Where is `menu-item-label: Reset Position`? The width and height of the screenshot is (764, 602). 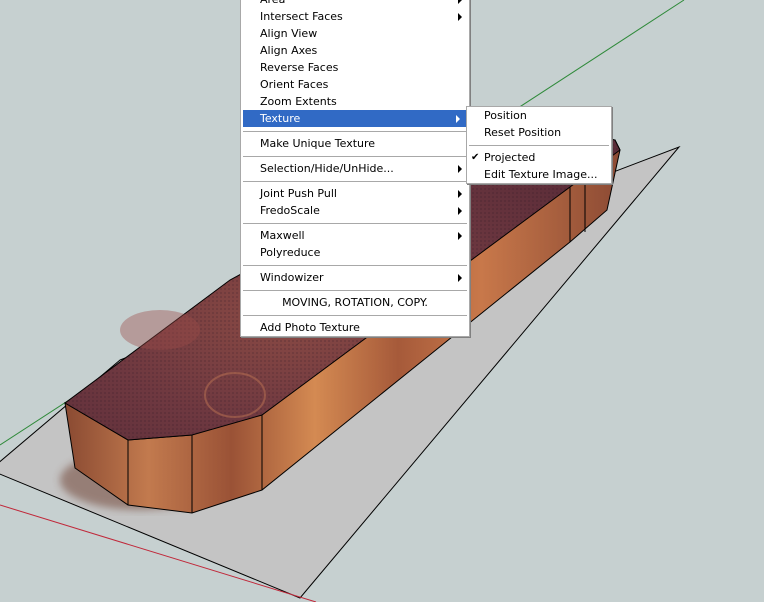 menu-item-label: Reset Position is located at coordinates (523, 132).